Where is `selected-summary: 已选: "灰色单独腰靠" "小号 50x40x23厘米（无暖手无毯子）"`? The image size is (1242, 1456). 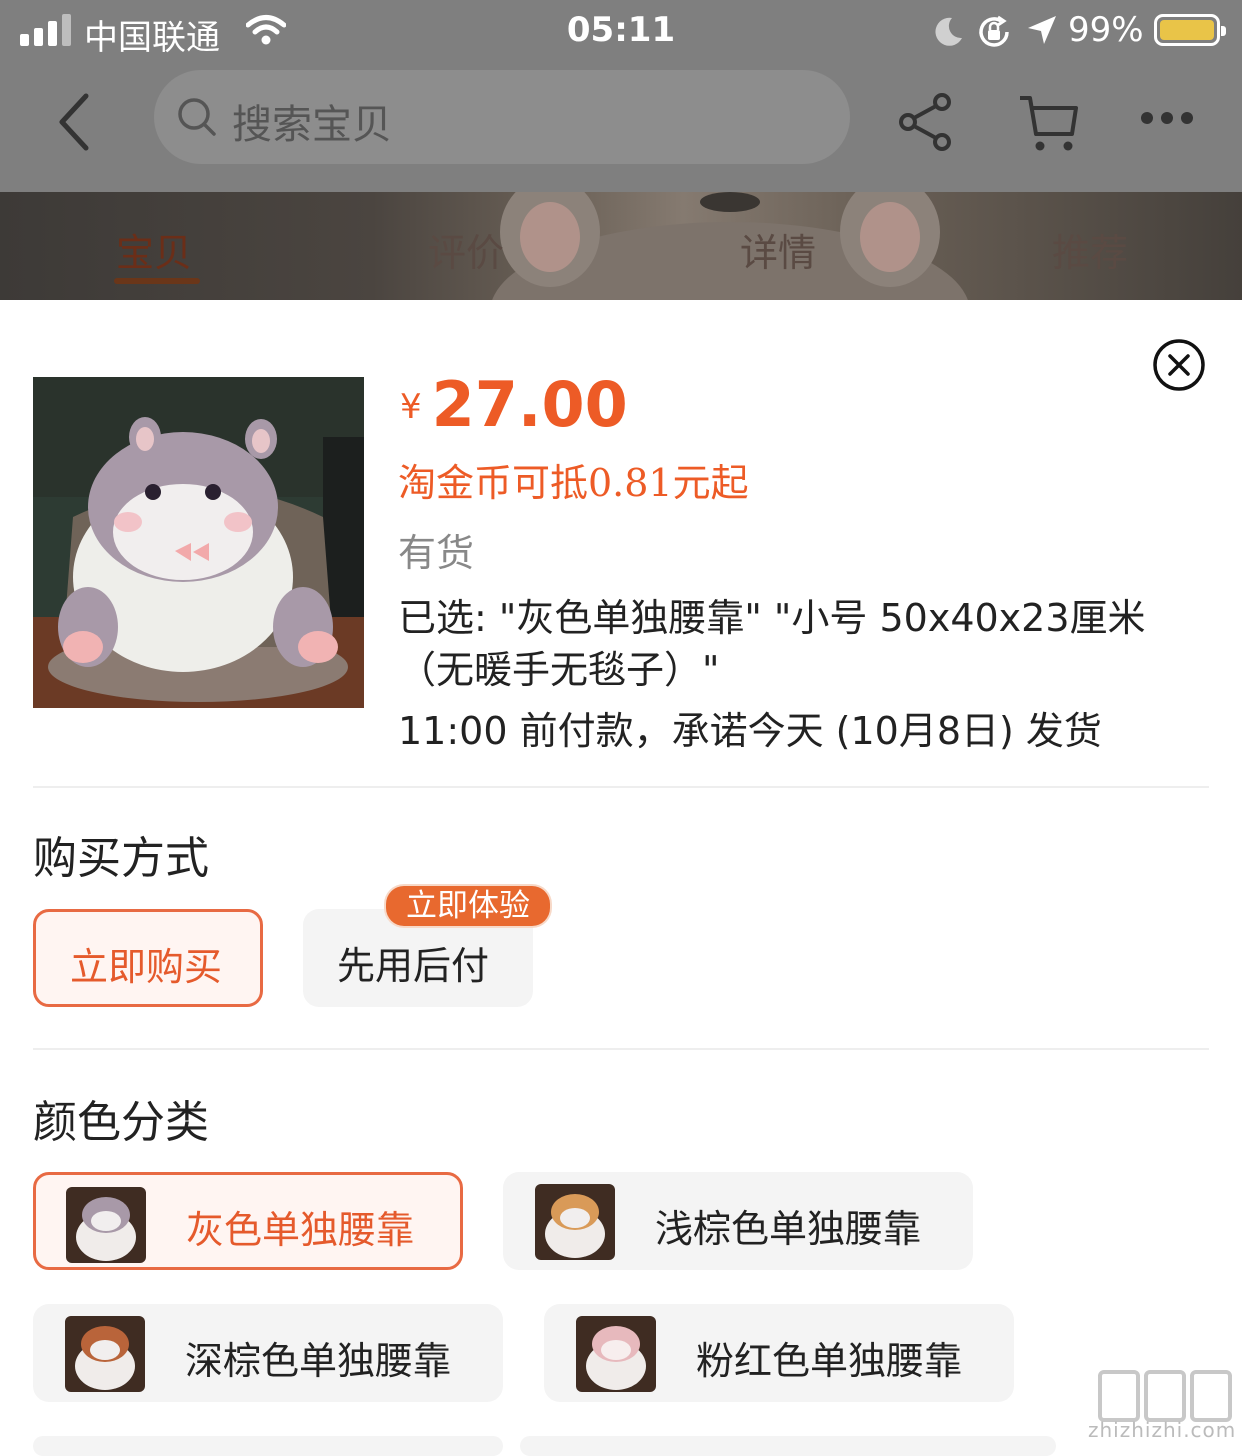 selected-summary: 已选: "灰色单独腰靠" "小号 50x40x23厘米（无暖手无毯子）" is located at coordinates (772, 644).